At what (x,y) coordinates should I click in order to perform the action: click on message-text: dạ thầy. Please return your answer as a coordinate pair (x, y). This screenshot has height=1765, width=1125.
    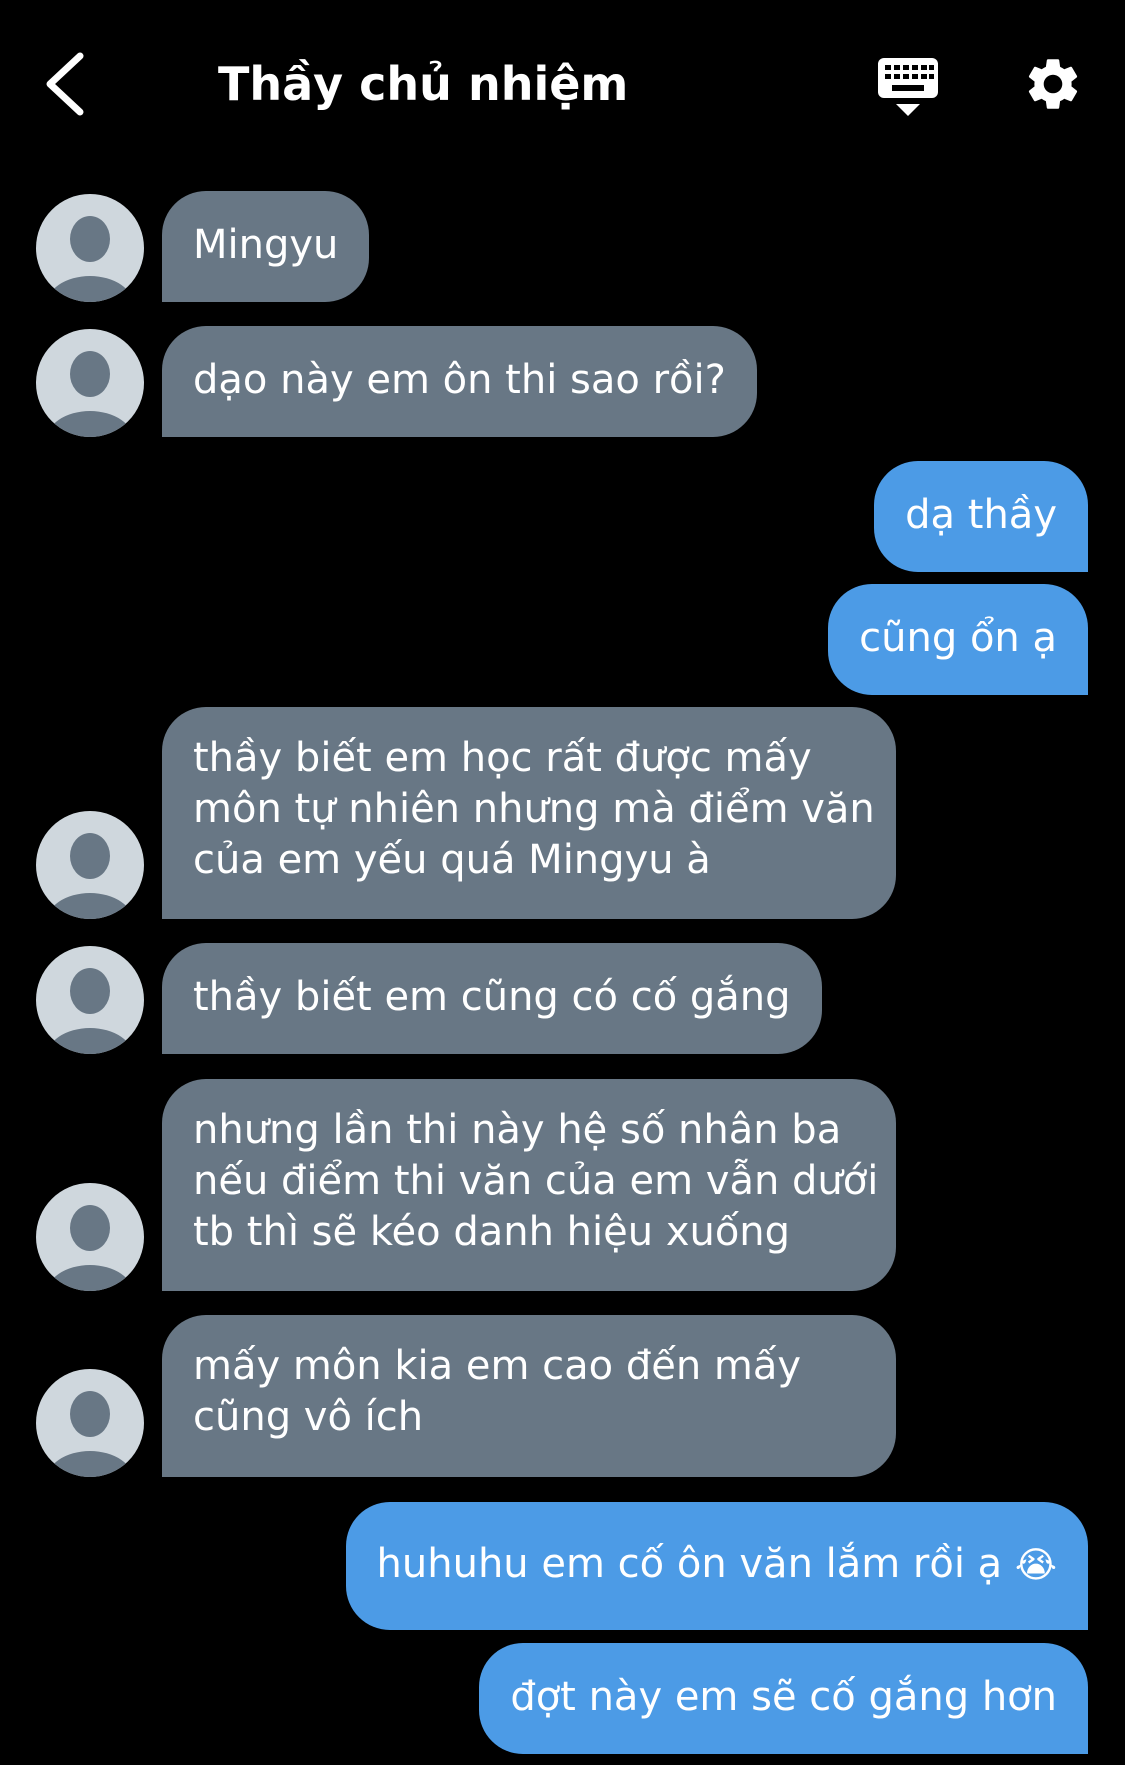
    Looking at the image, I should click on (981, 515).